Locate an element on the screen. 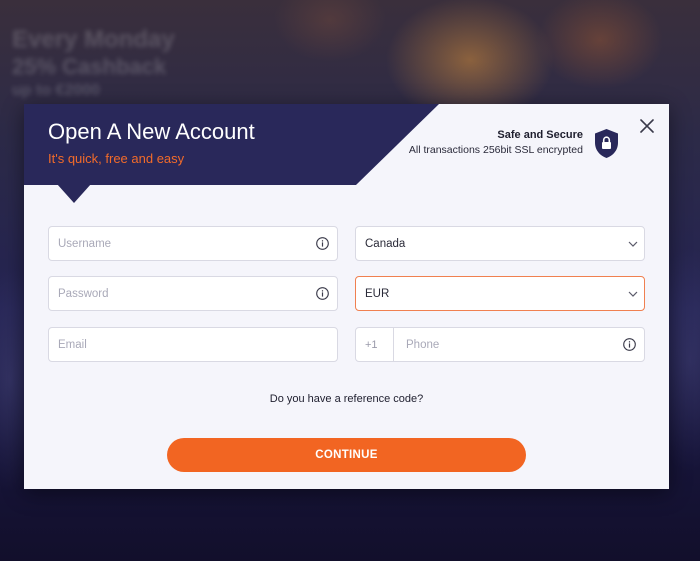 Image resolution: width=700 pixels, height=561 pixels. username-field is located at coordinates (193, 243).